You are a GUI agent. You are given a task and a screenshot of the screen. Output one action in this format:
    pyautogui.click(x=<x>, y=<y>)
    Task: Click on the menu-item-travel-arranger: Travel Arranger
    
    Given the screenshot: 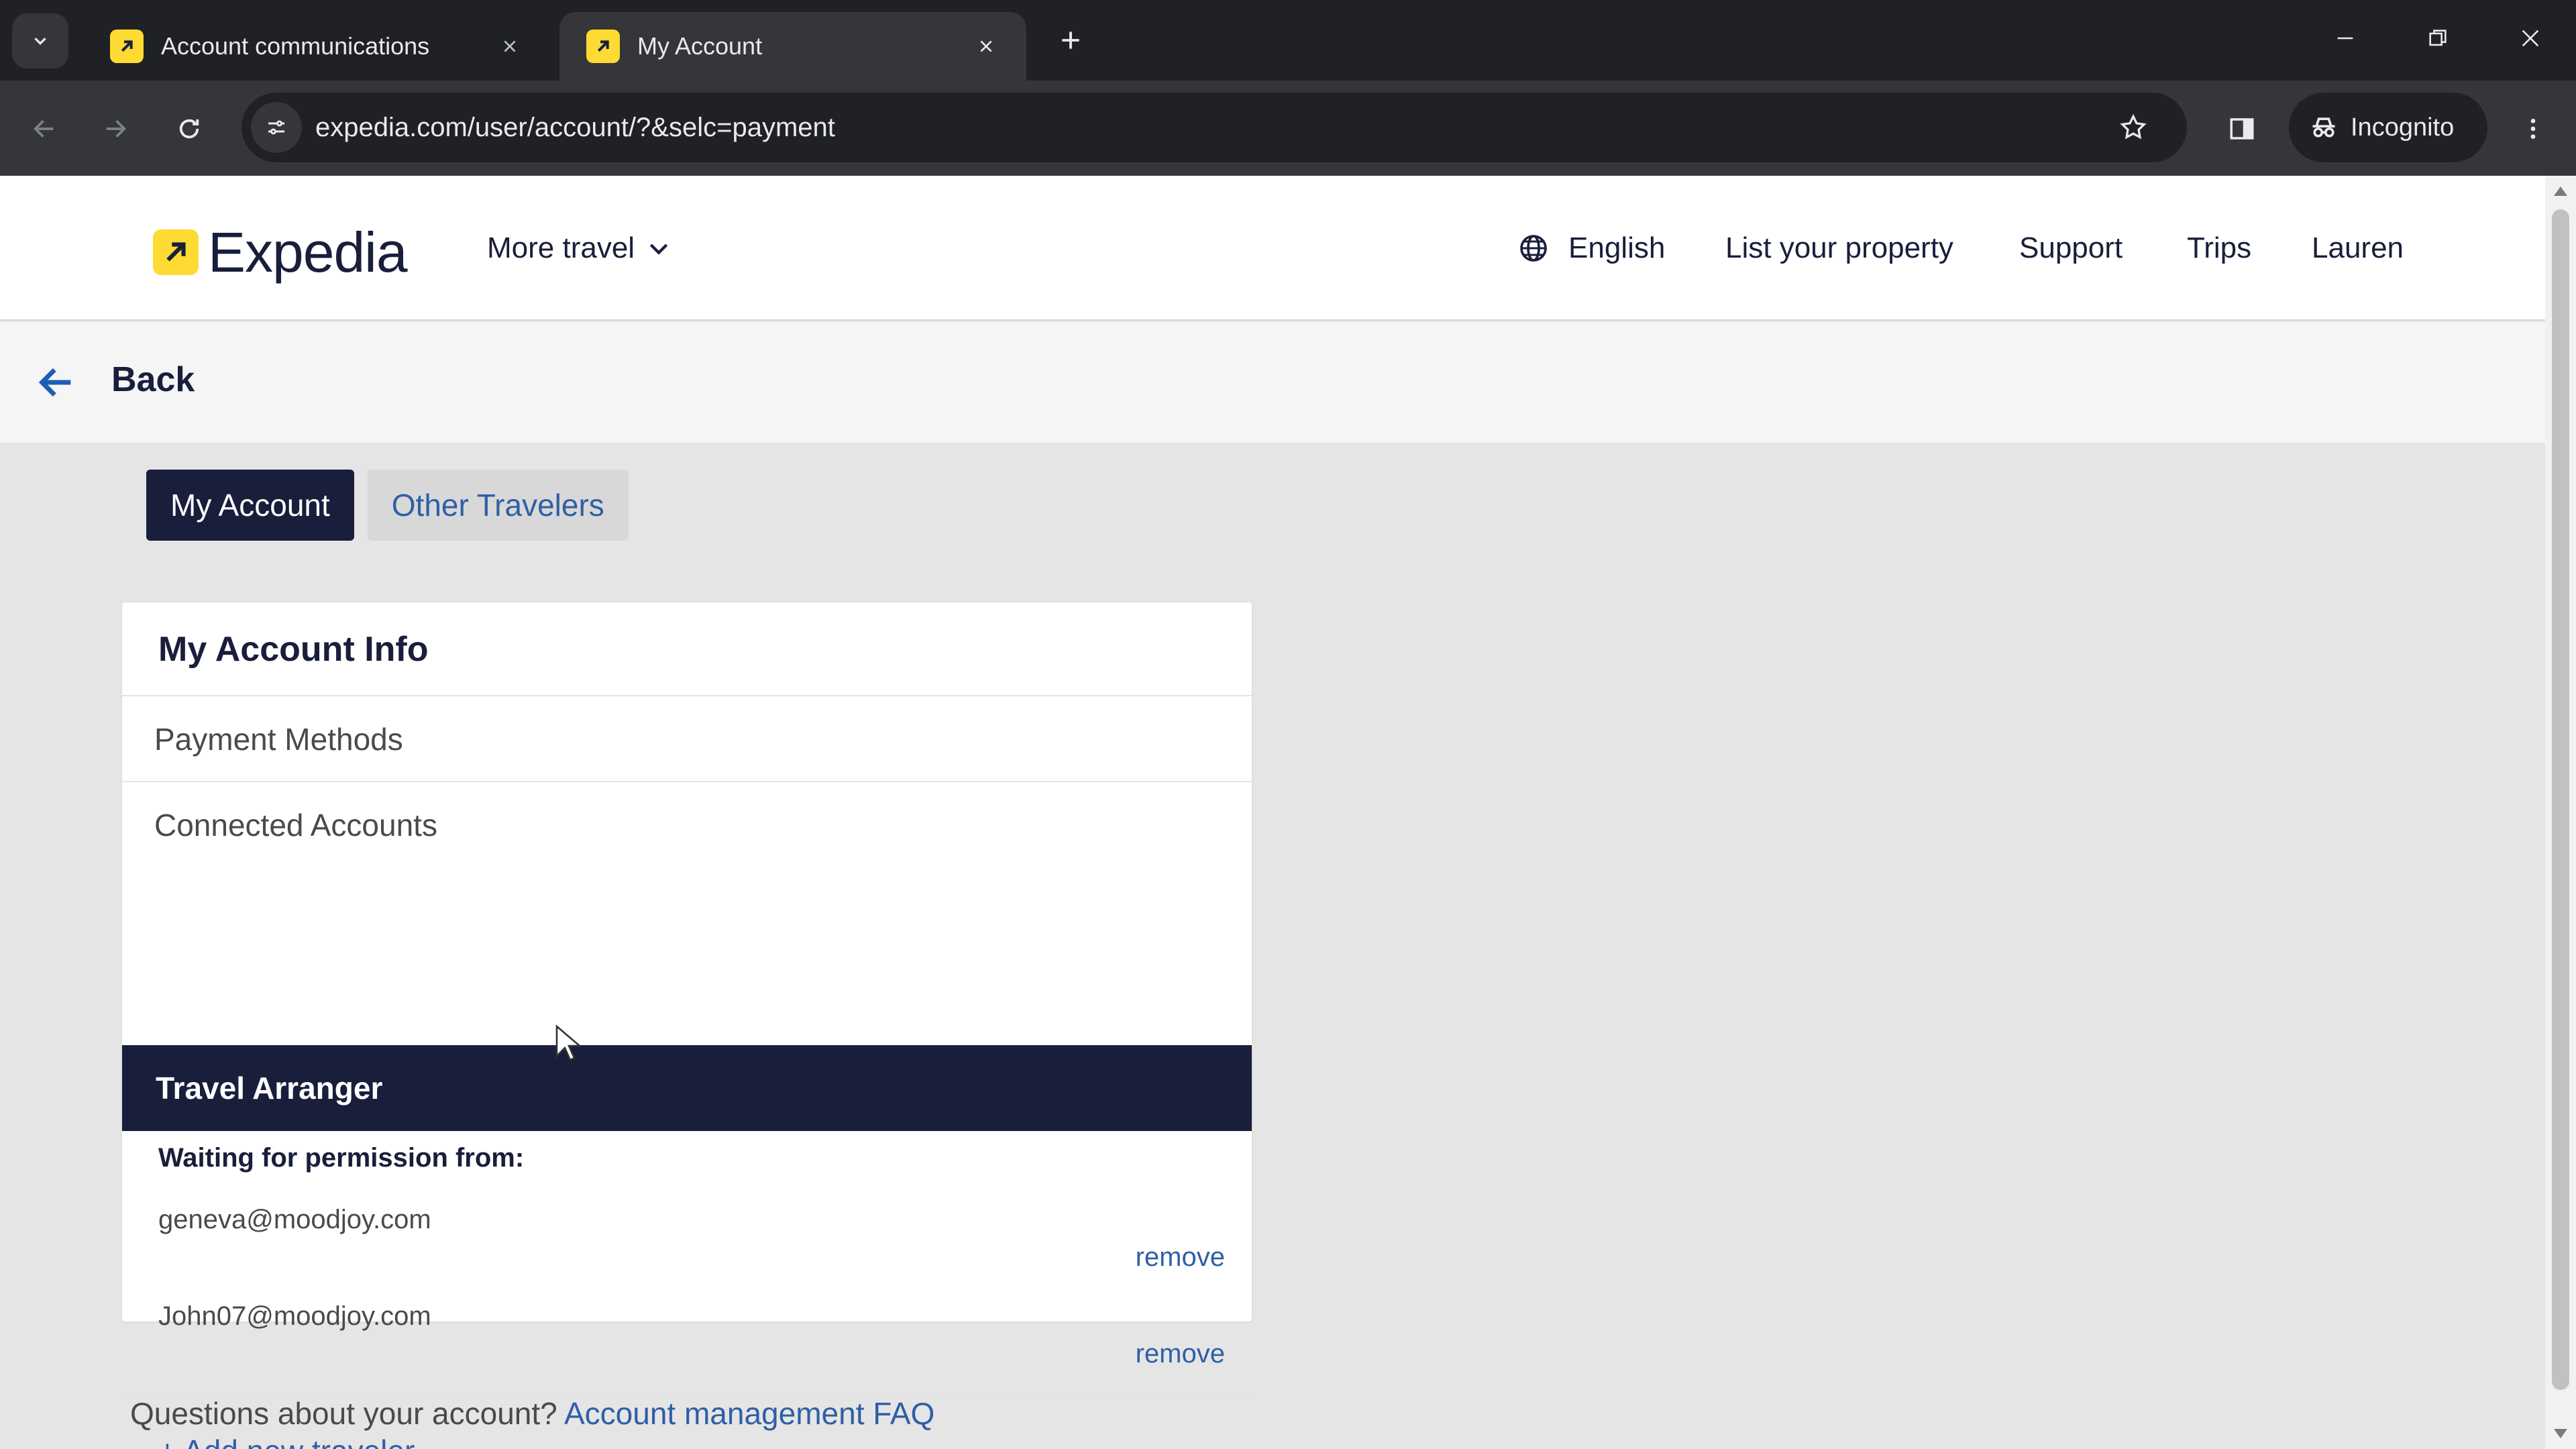 What is the action you would take?
    pyautogui.click(x=687, y=1088)
    